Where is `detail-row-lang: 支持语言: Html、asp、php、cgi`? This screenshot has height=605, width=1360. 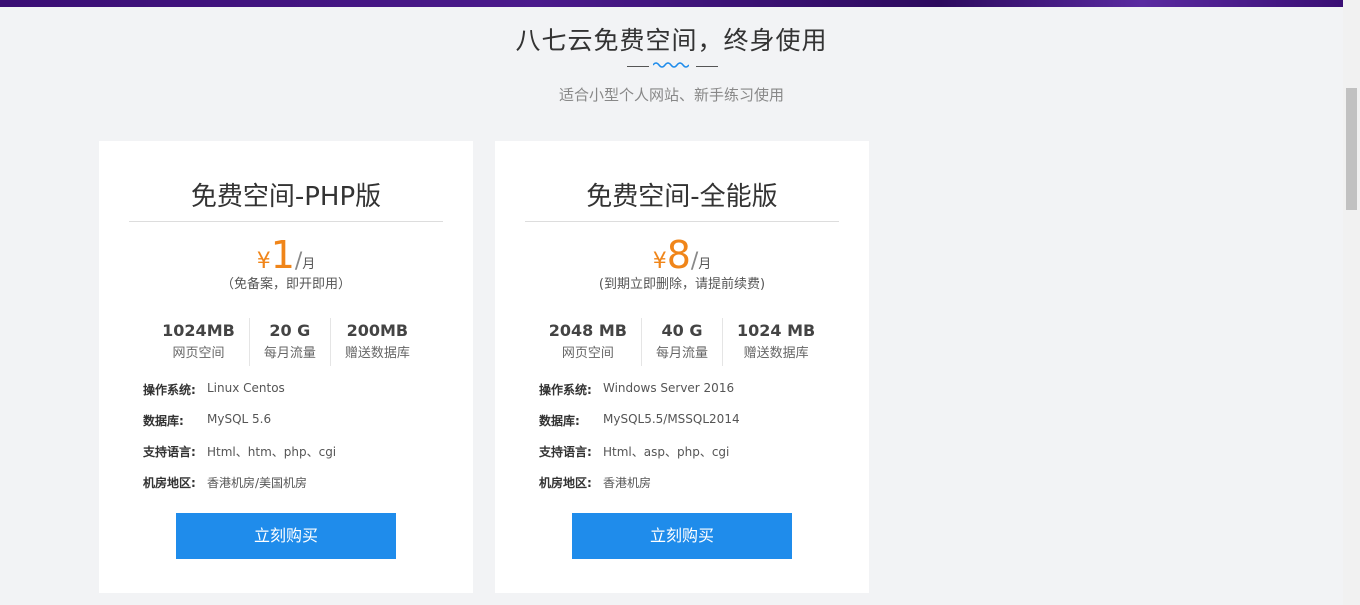 detail-row-lang: 支持语言: Html、asp、php、cgi is located at coordinates (689, 458).